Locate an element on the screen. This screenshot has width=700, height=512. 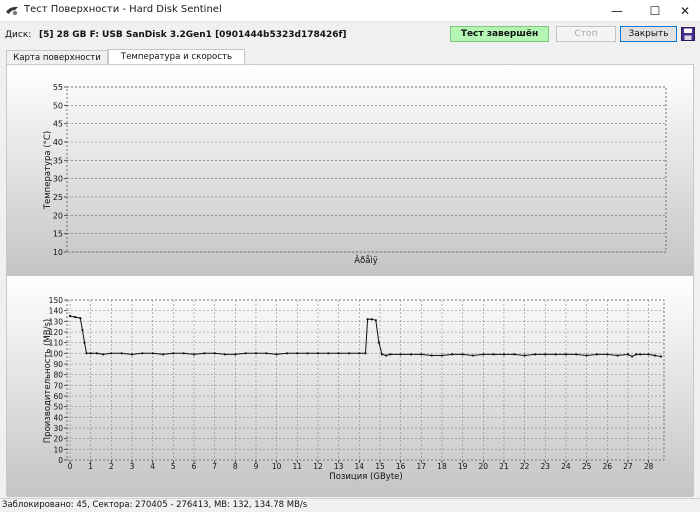
performance-x-tick-label: 4 is located at coordinates (152, 466).